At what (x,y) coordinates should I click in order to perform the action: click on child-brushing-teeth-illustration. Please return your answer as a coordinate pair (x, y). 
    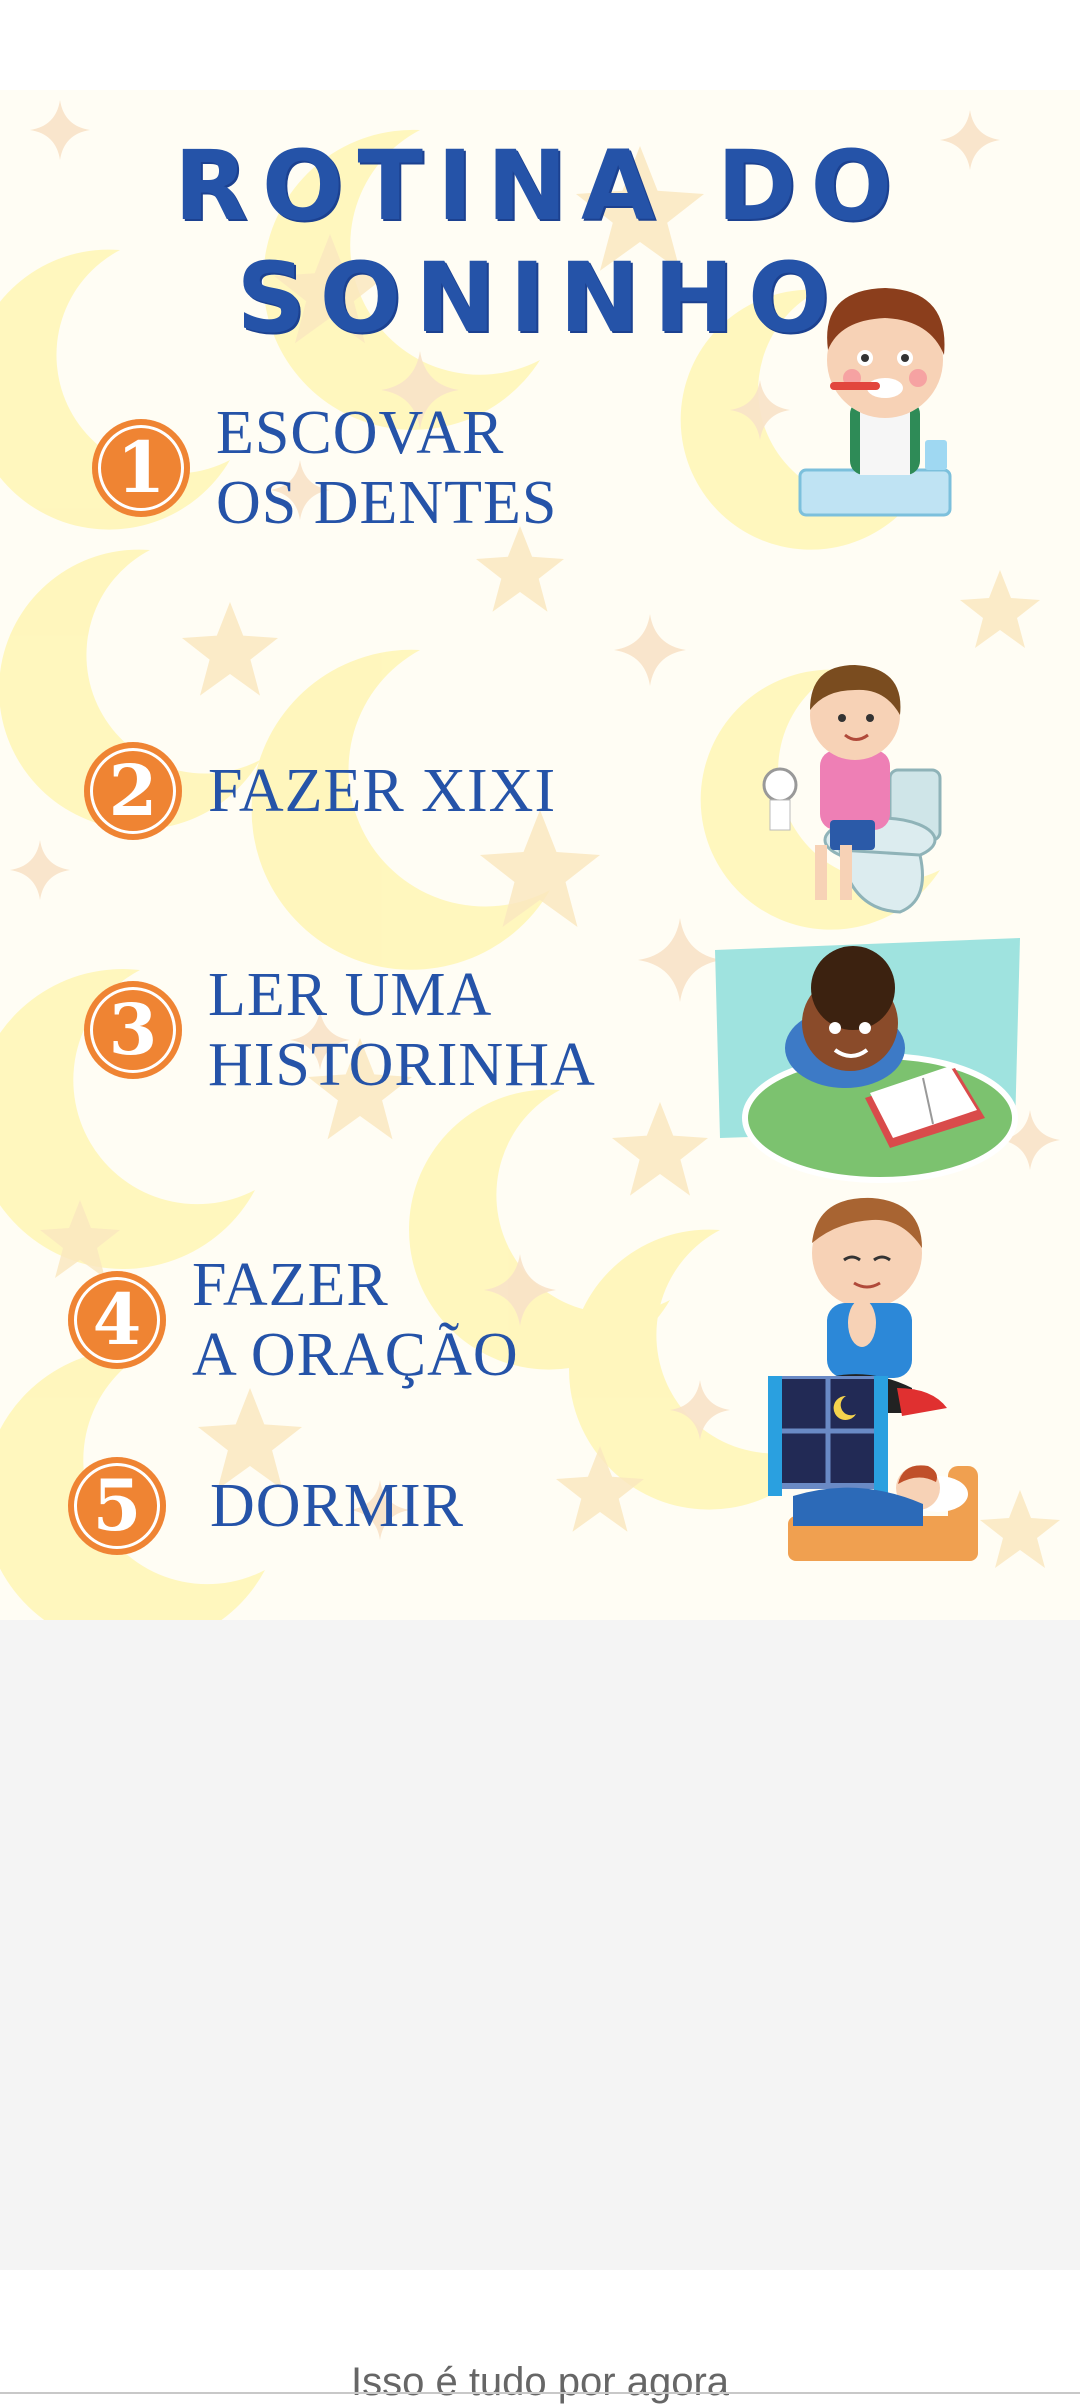
    Looking at the image, I should click on (875, 402).